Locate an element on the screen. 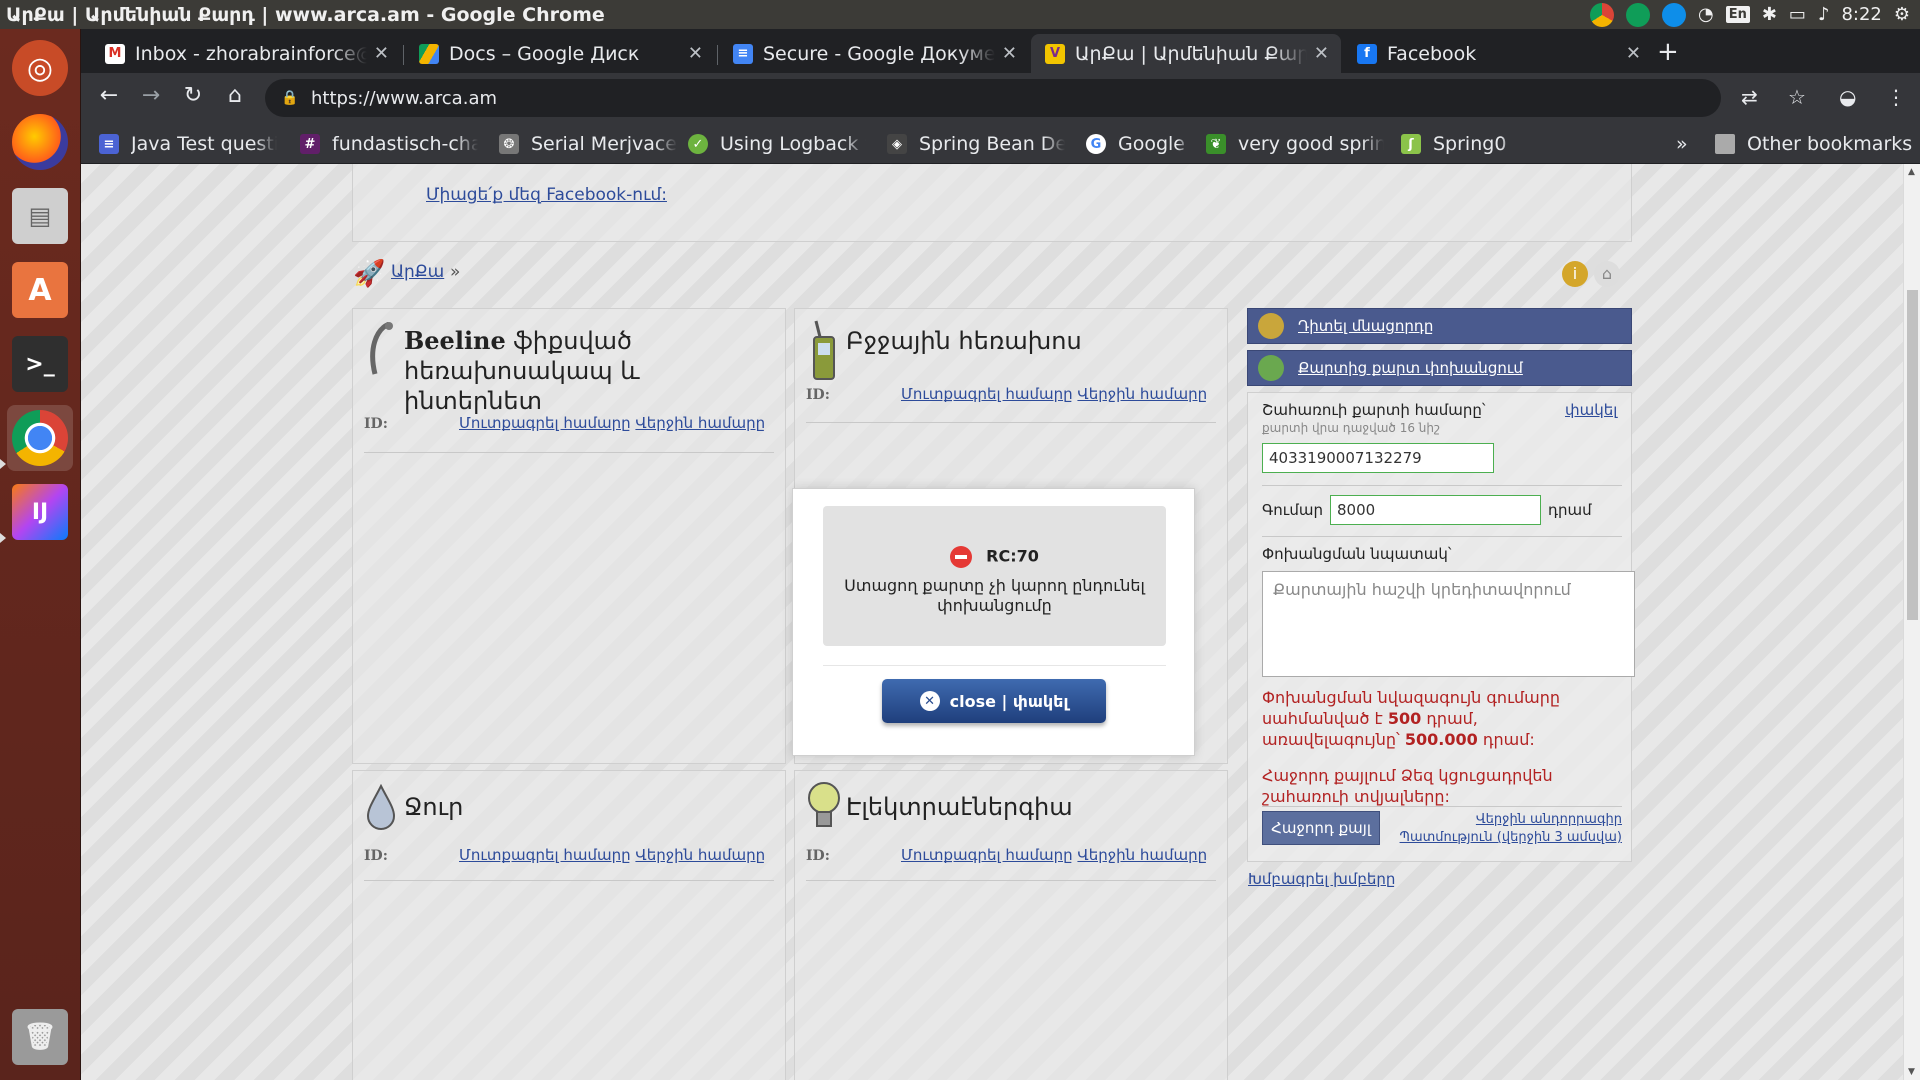  home-page-icon: ⌂ is located at coordinates (1607, 274).